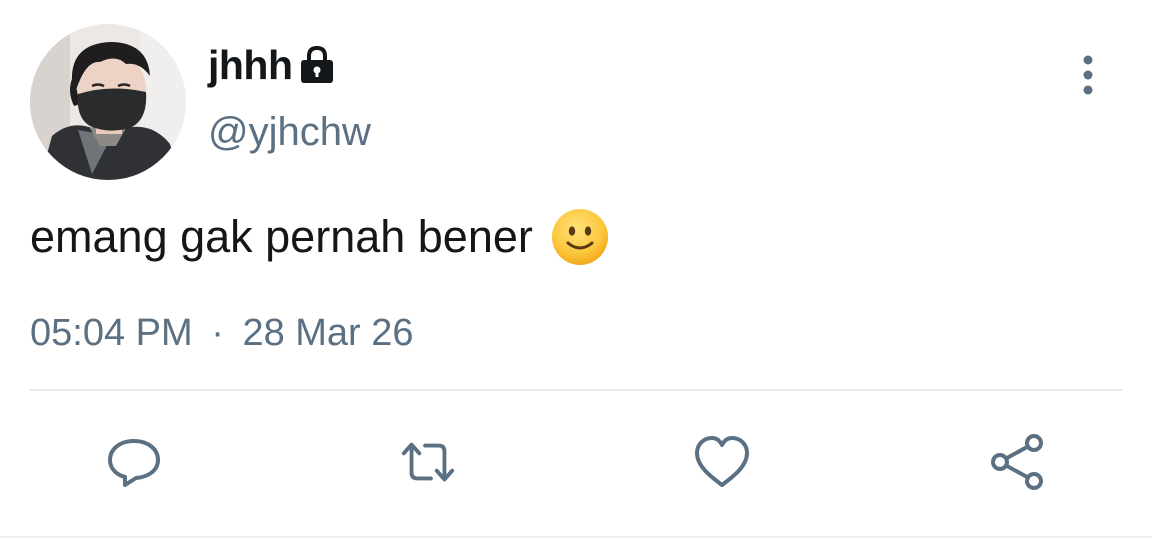 The image size is (1152, 555). I want to click on display-name-row: jhhh, so click(271, 65).